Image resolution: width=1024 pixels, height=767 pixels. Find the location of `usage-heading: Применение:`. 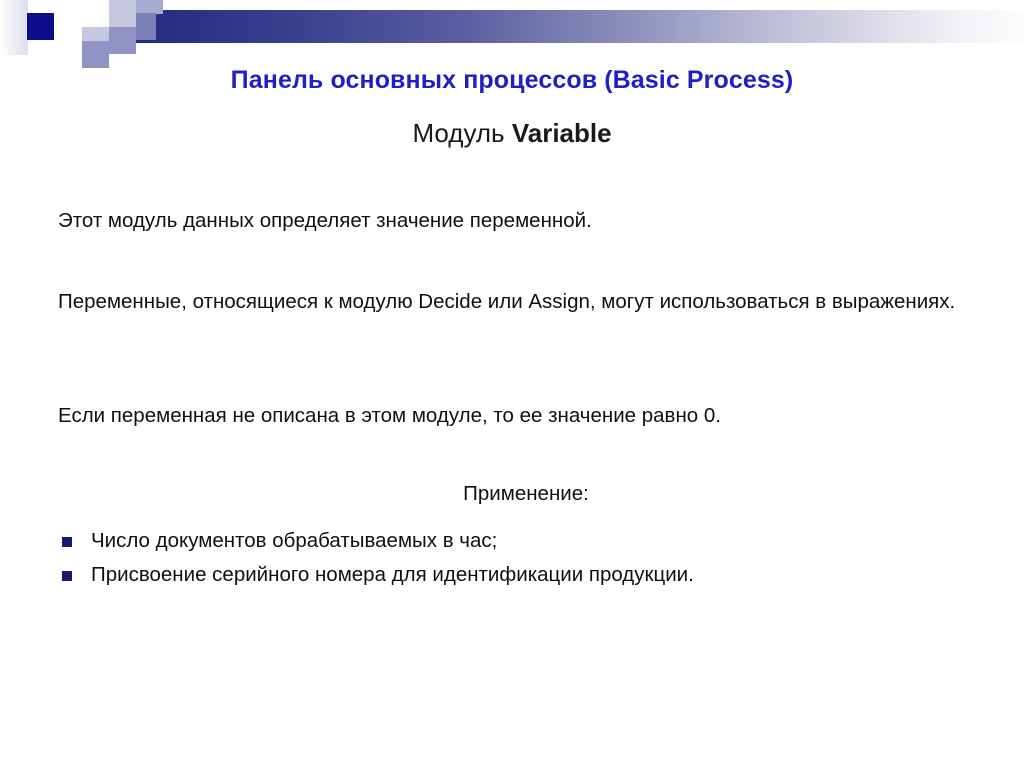

usage-heading: Применение: is located at coordinates (526, 493).